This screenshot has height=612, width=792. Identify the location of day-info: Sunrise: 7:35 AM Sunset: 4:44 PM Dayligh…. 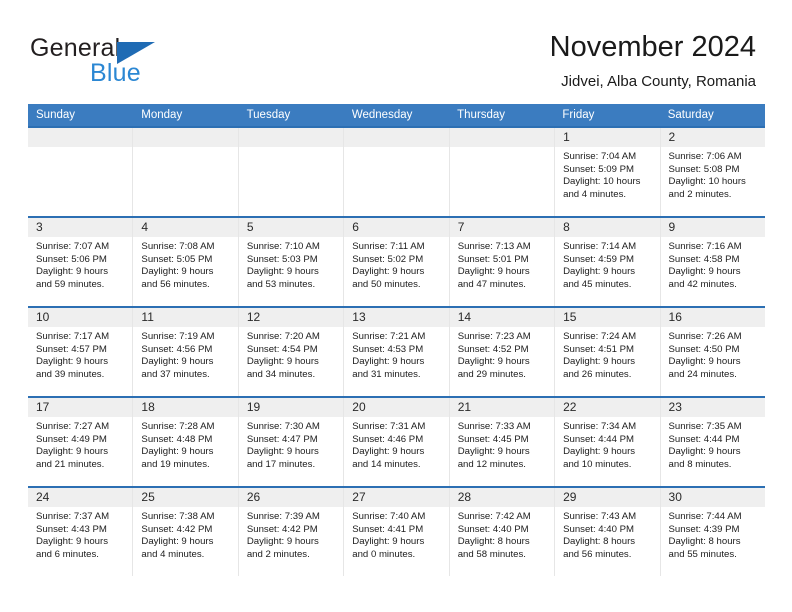
(713, 444).